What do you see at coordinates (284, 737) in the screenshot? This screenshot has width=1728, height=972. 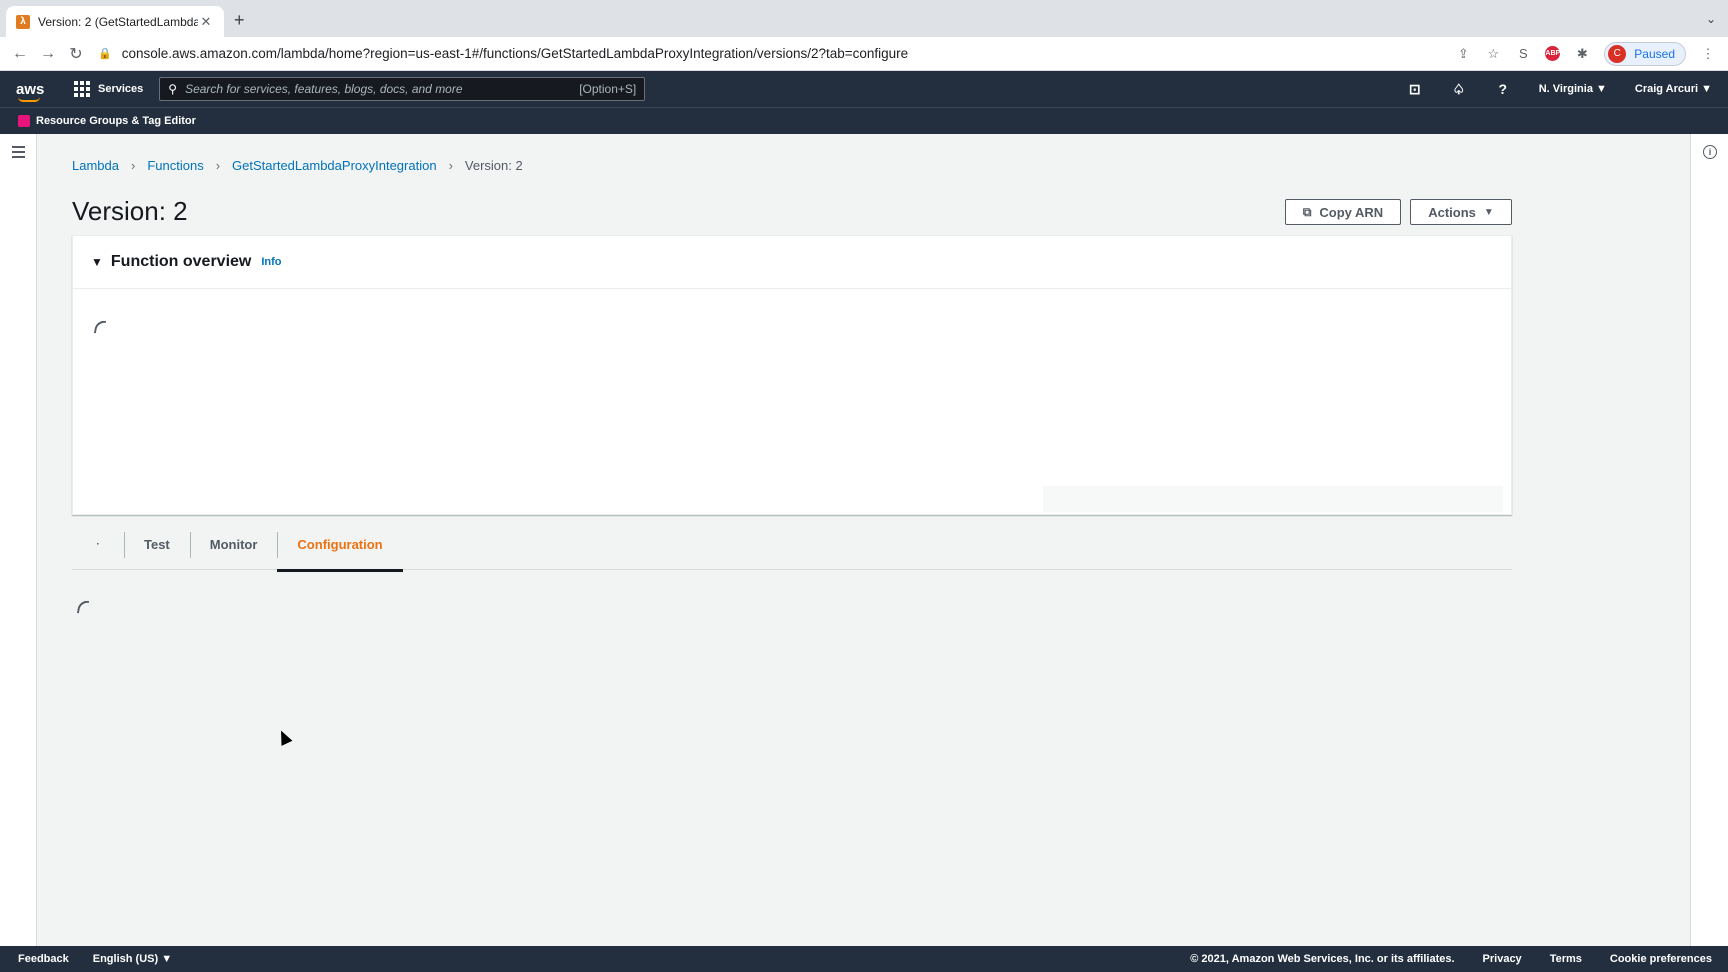 I see `mouse-cursor-icon` at bounding box center [284, 737].